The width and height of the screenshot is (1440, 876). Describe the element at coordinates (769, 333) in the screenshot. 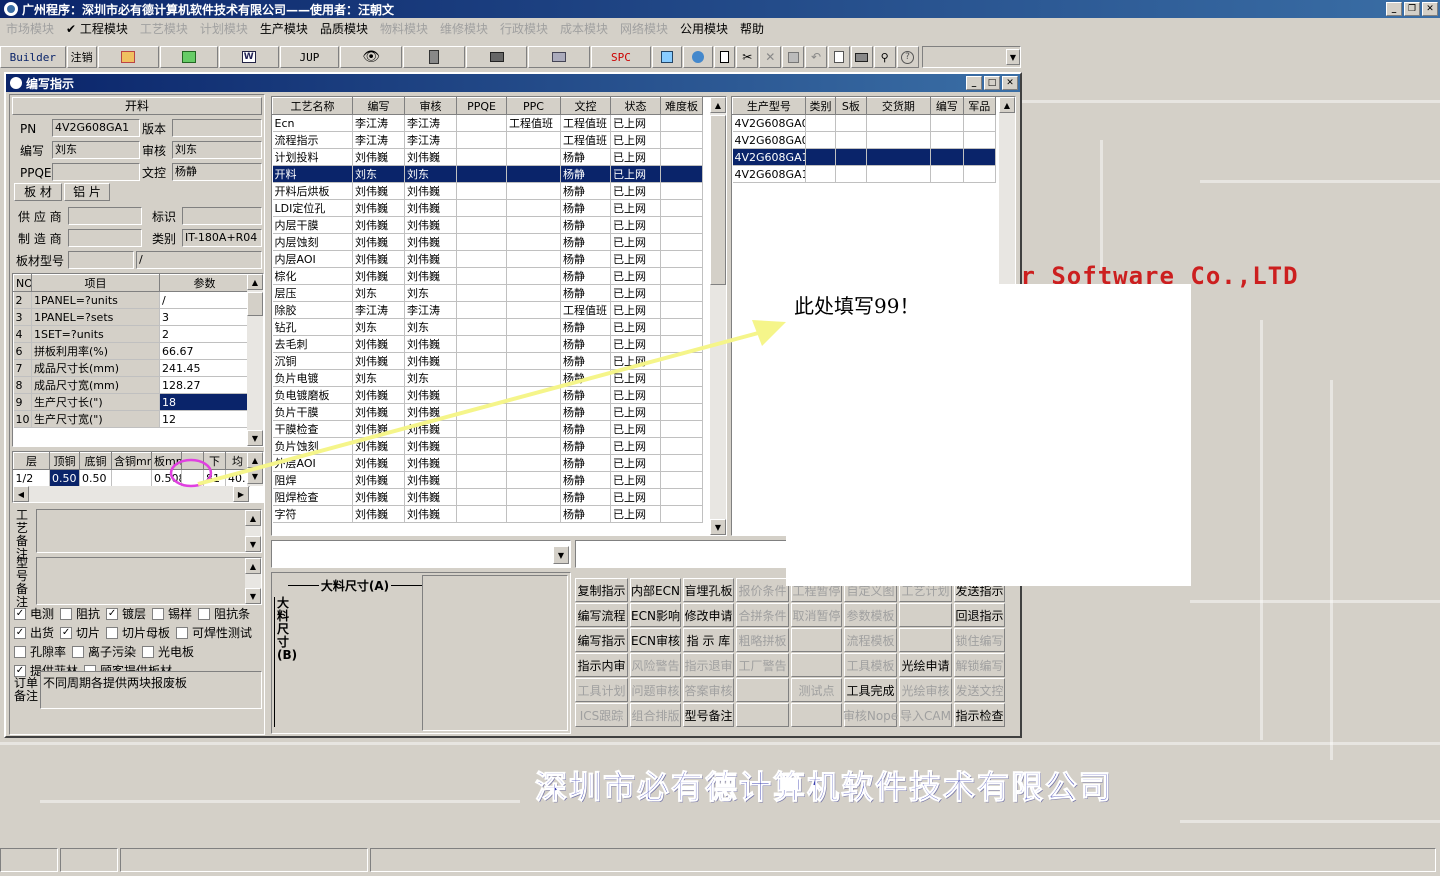

I see `annotation-arrow-head` at that location.